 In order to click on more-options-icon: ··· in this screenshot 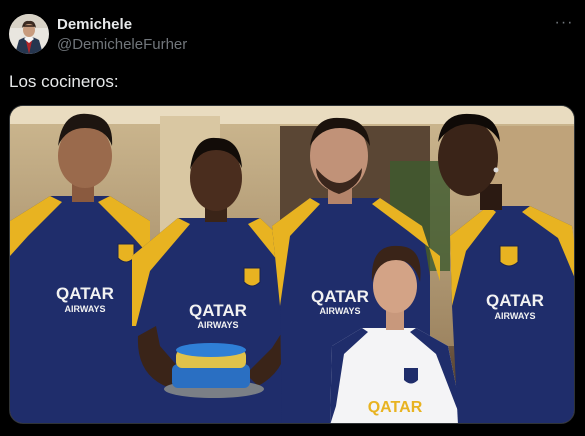, I will do `click(564, 24)`.